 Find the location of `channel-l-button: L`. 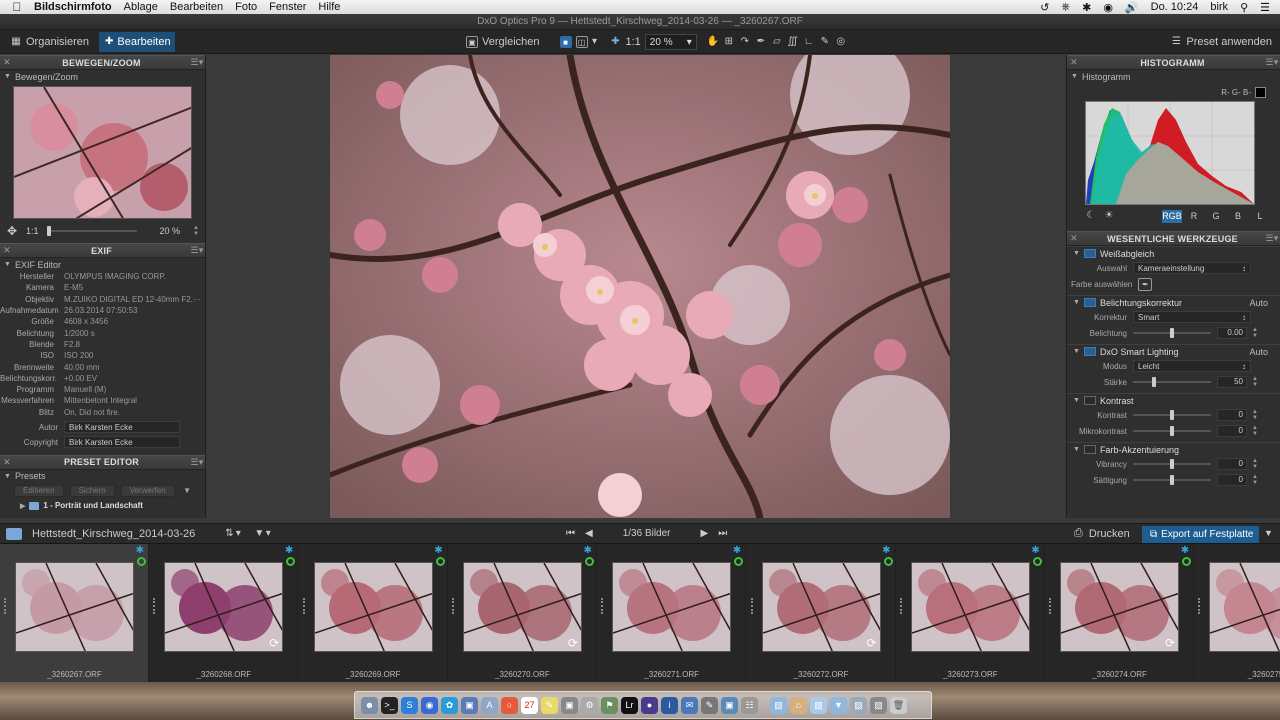

channel-l-button: L is located at coordinates (1260, 216).